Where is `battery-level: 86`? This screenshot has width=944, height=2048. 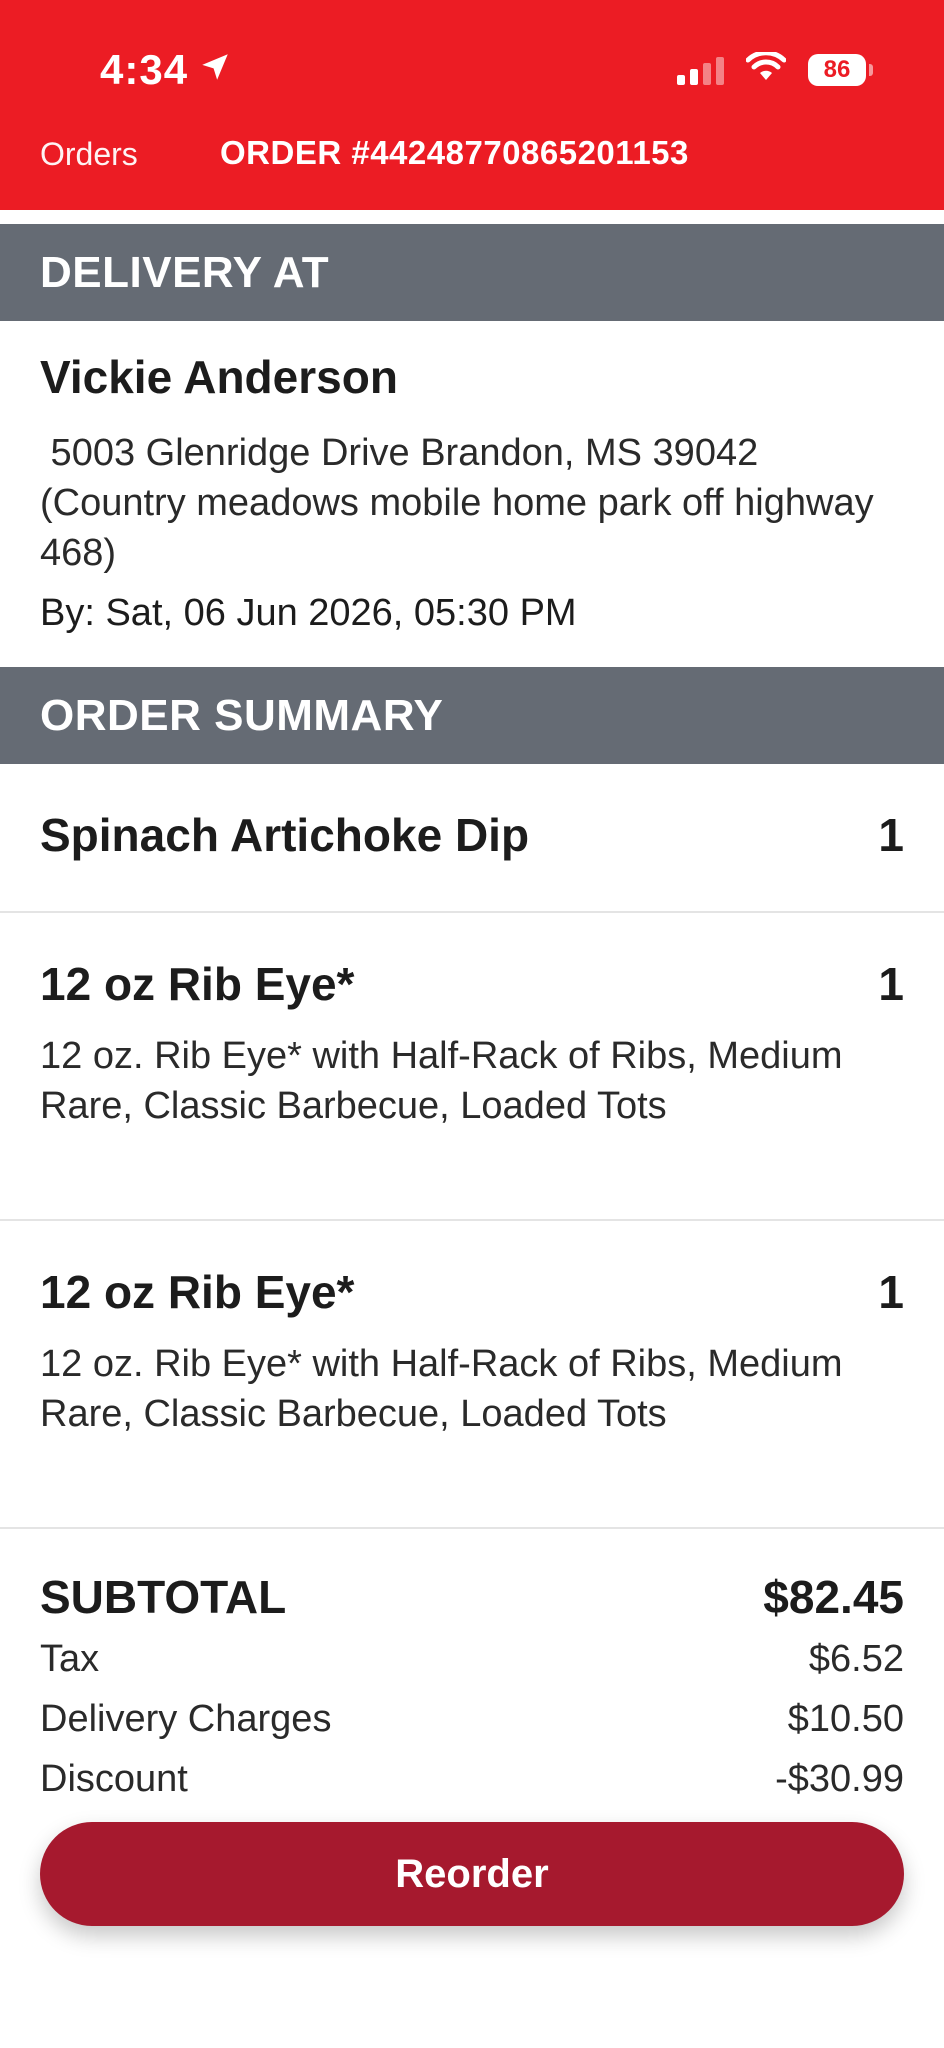
battery-level: 86 is located at coordinates (837, 69).